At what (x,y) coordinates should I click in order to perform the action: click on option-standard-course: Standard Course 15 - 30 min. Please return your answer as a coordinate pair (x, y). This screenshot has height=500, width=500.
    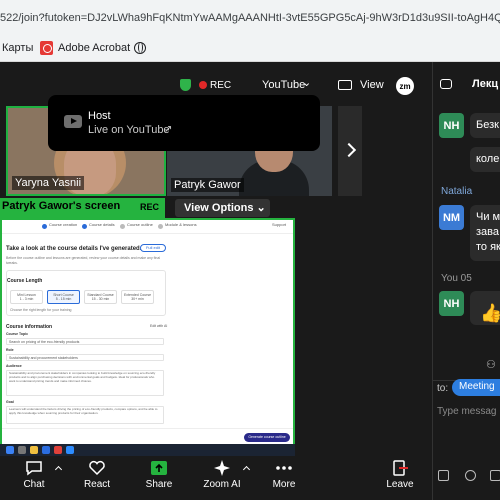
    Looking at the image, I should click on (100, 297).